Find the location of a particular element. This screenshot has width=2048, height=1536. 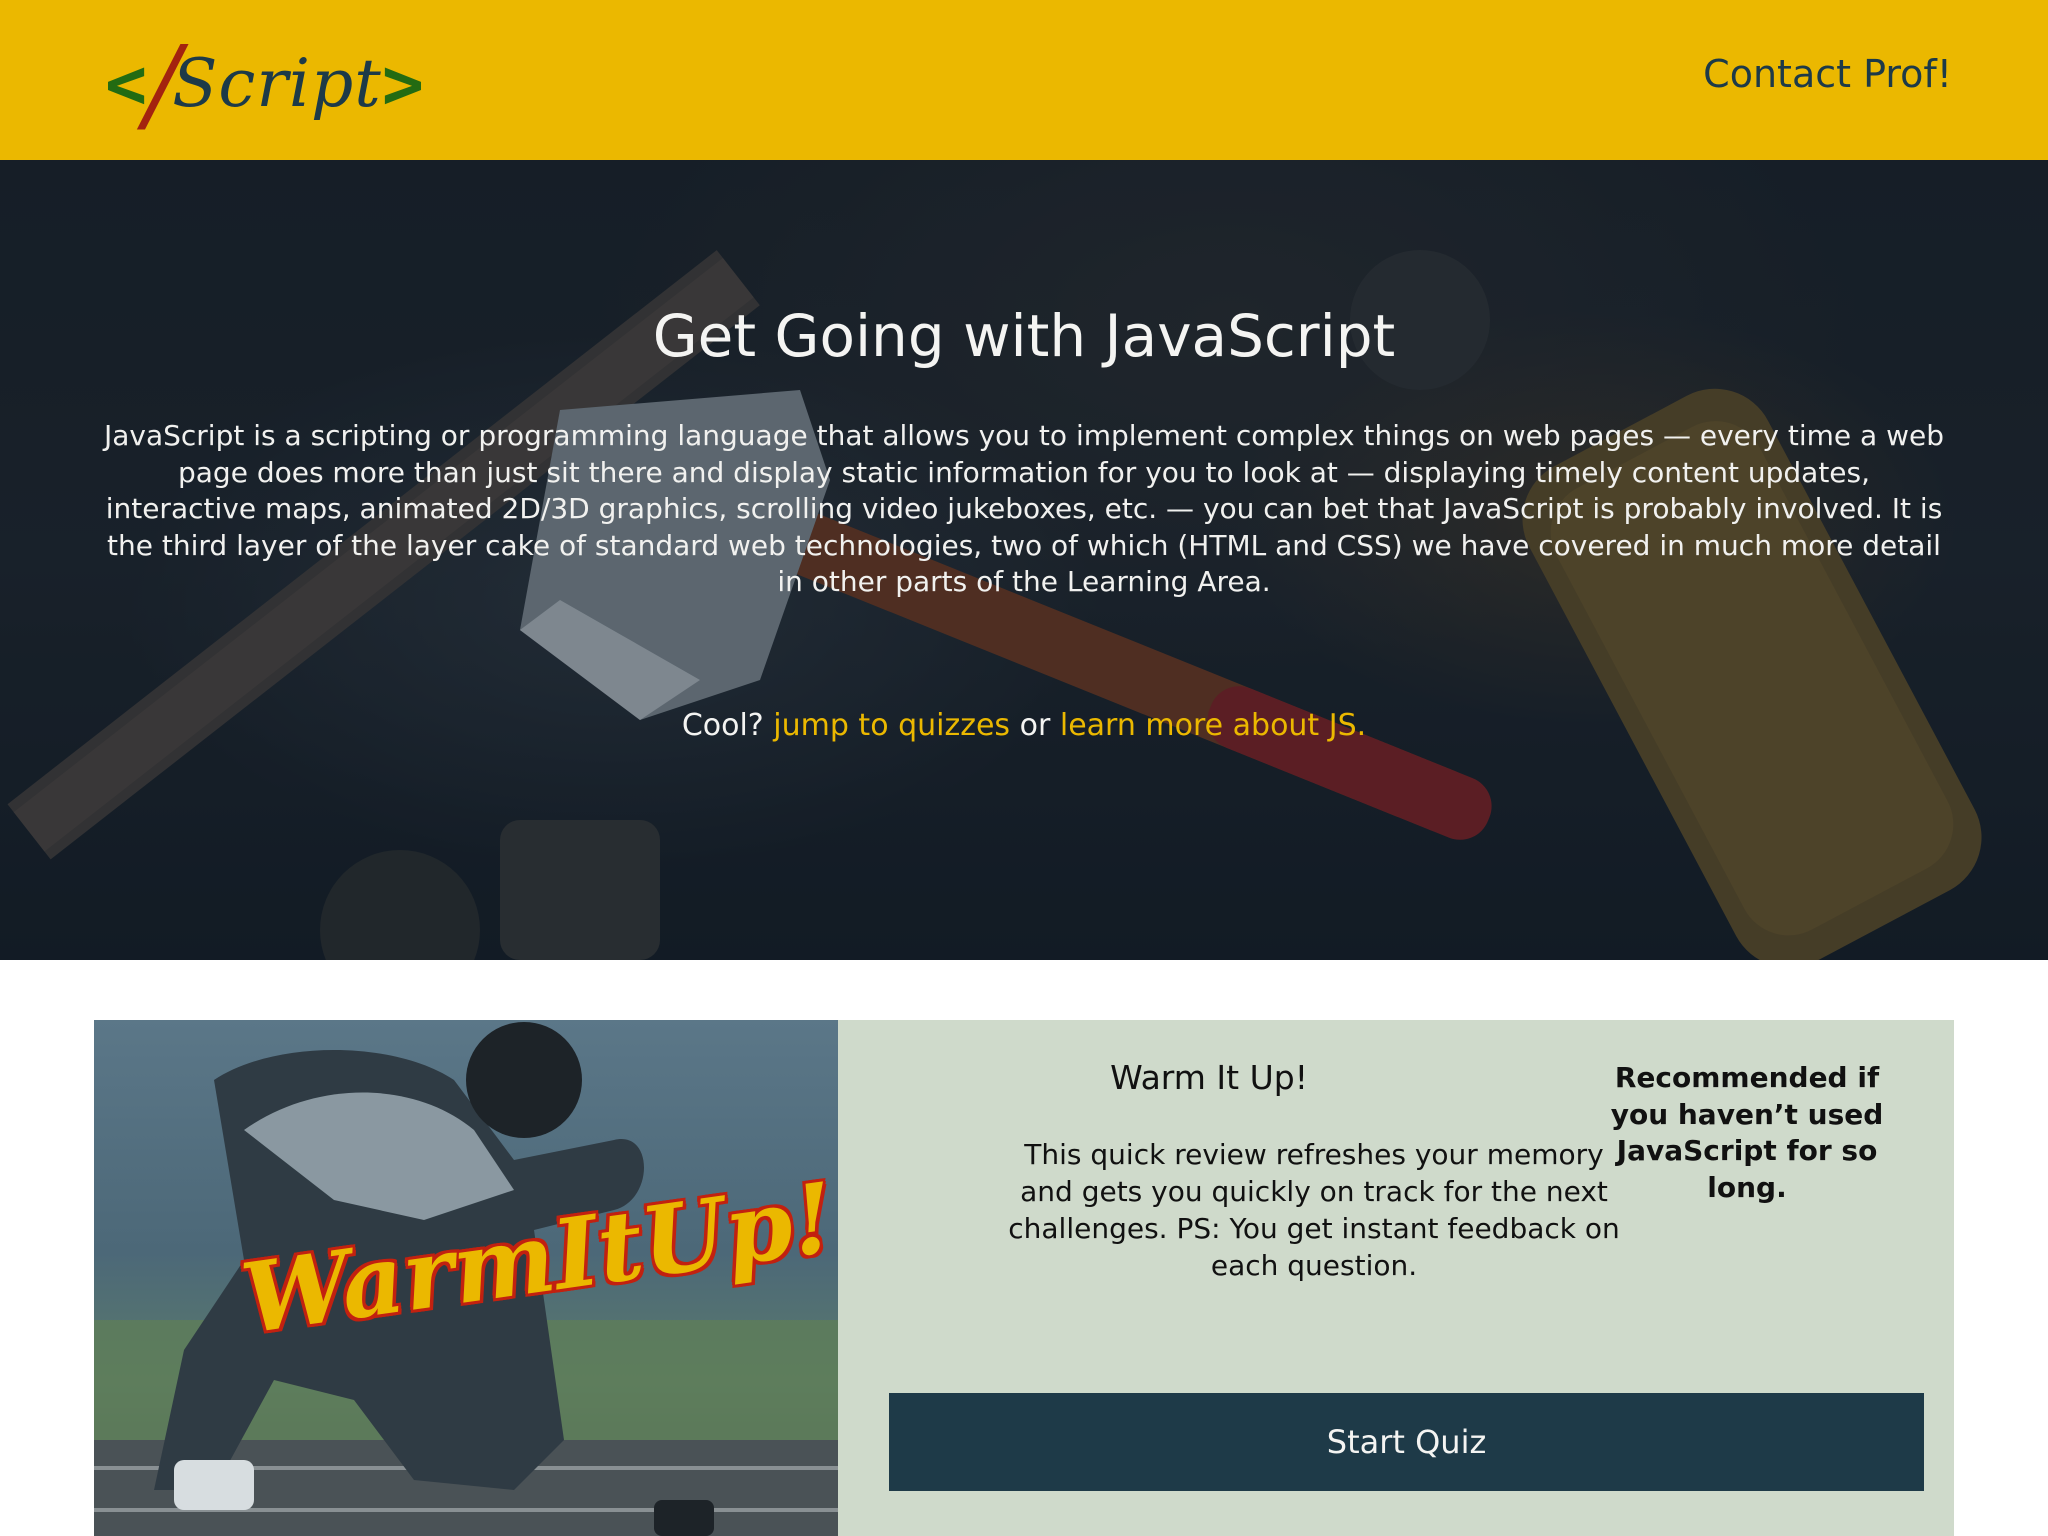

quiz-card-title: Warm It Up! is located at coordinates (1209, 1077).